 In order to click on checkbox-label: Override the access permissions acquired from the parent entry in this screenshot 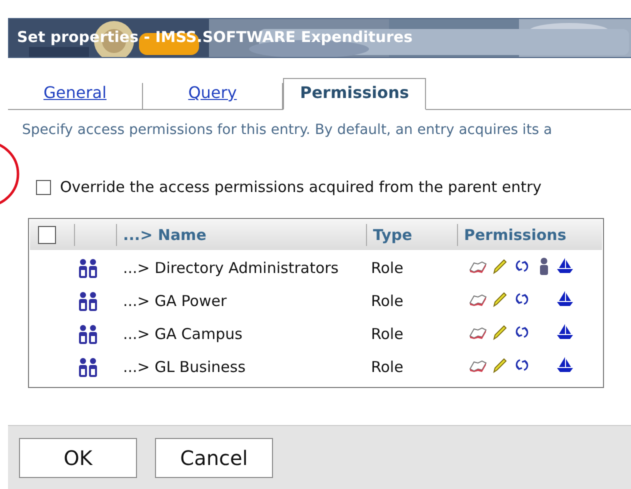, I will do `click(301, 187)`.